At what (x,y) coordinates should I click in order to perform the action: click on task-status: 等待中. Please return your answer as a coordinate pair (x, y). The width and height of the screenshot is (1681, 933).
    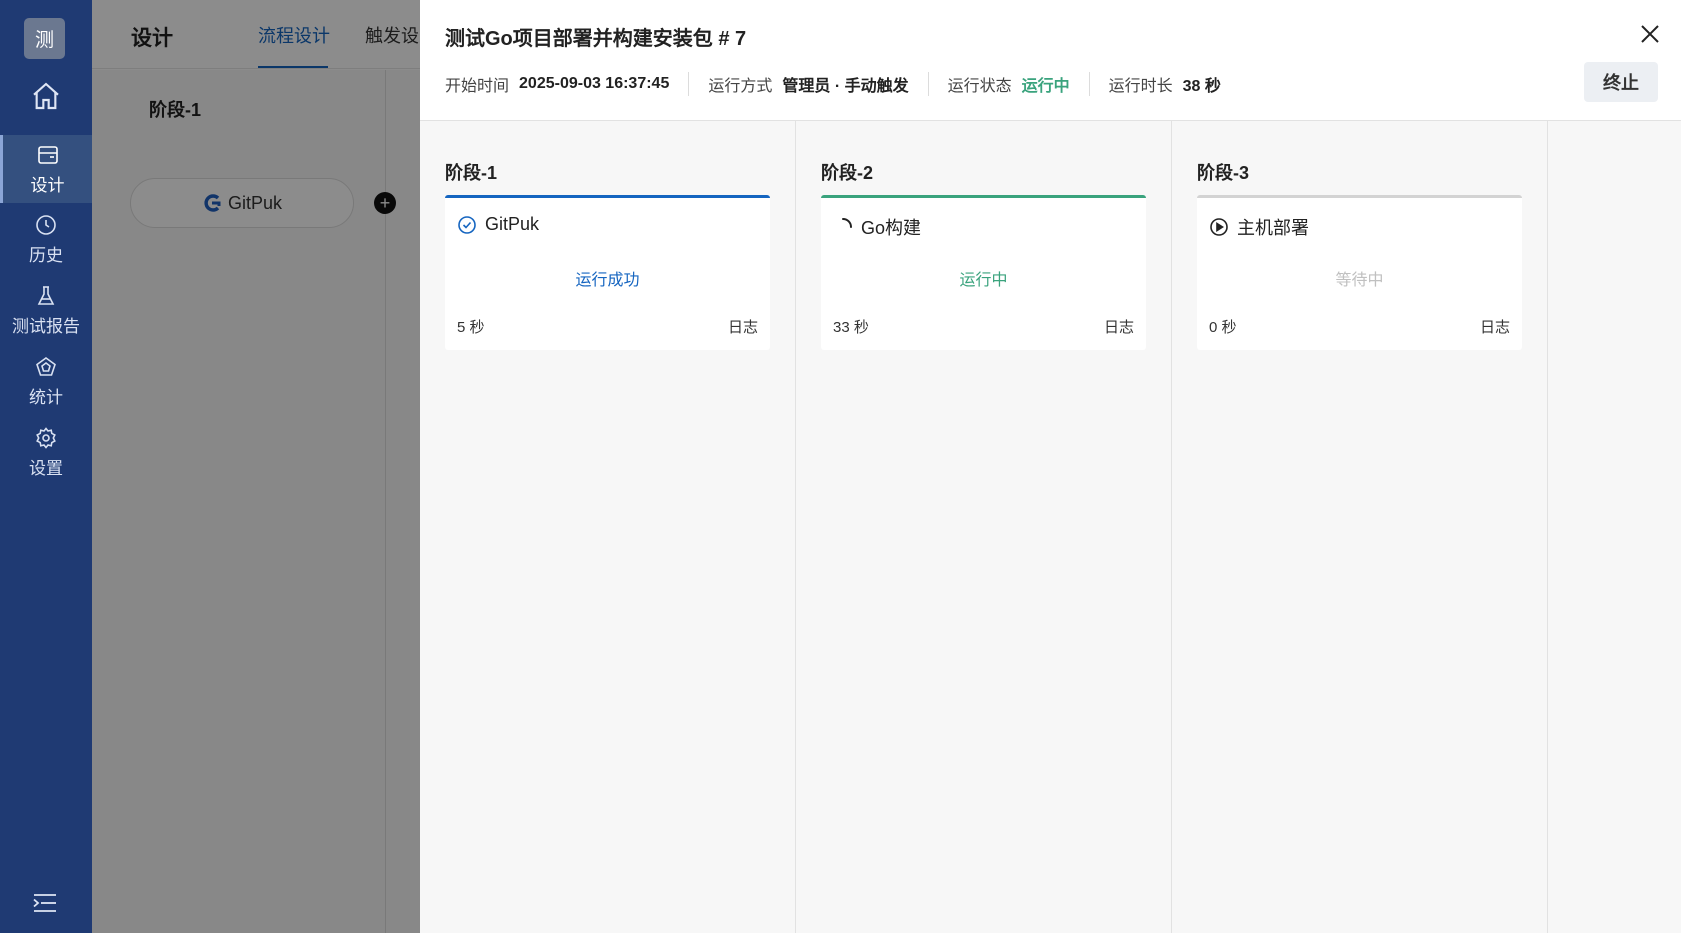
    Looking at the image, I should click on (1359, 280).